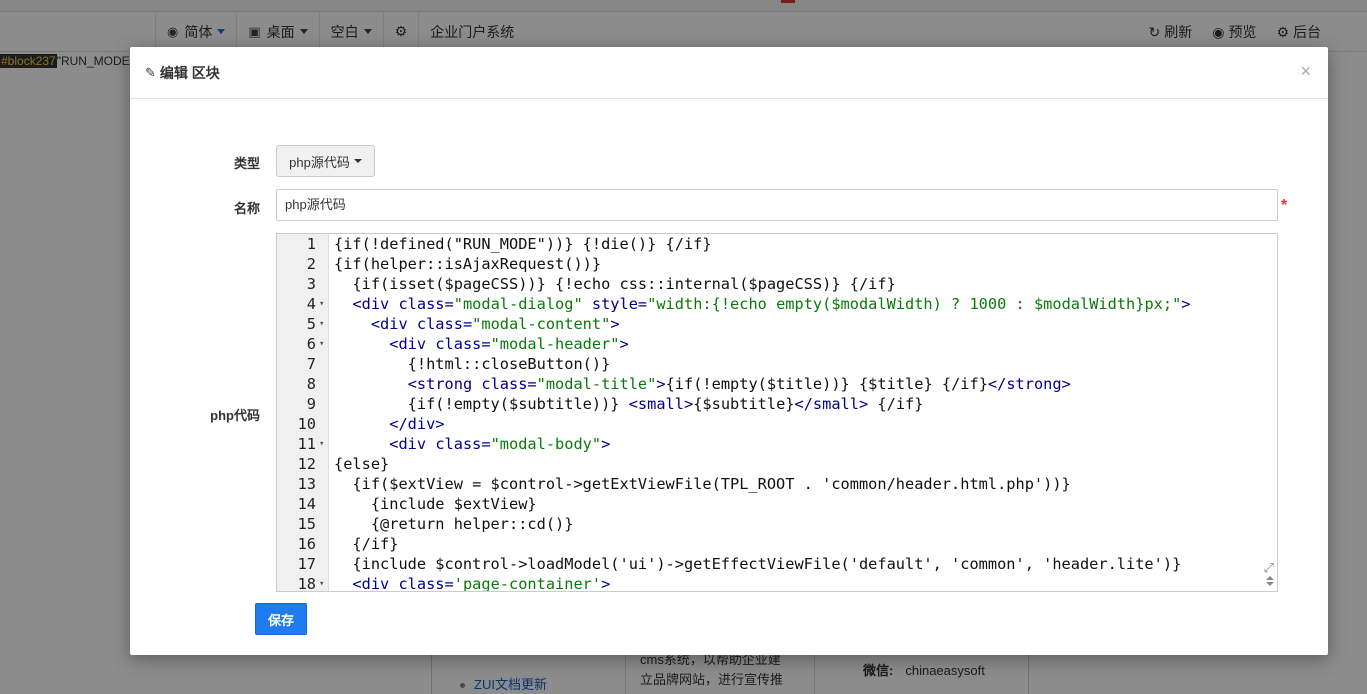 The height and width of the screenshot is (694, 1367). What do you see at coordinates (246, 163) in the screenshot?
I see `type-label: 类型` at bounding box center [246, 163].